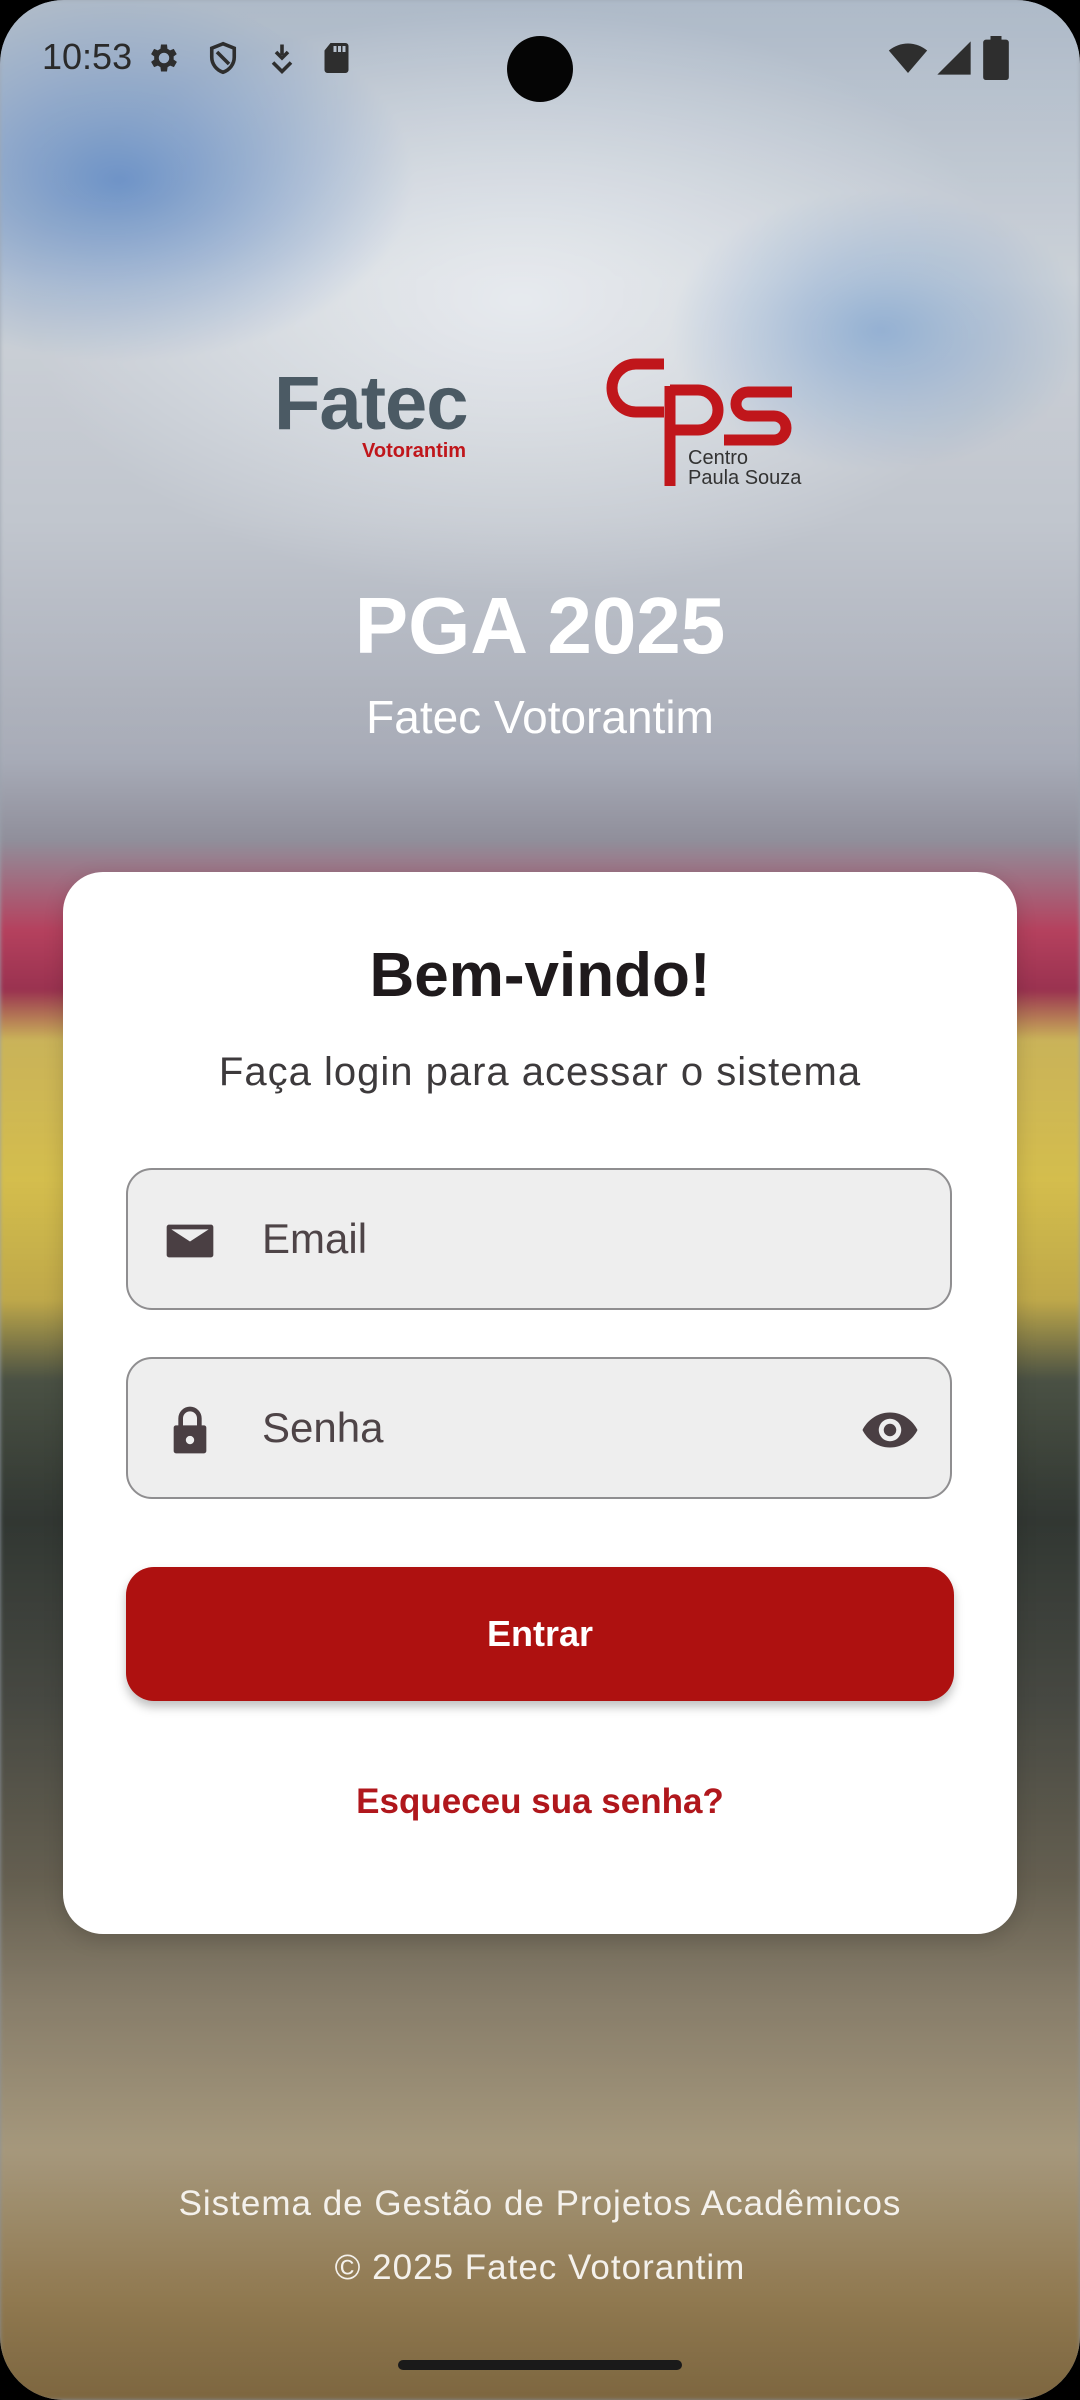 Image resolution: width=1080 pixels, height=2400 pixels. What do you see at coordinates (87, 56) in the screenshot?
I see `status-time: 10:53` at bounding box center [87, 56].